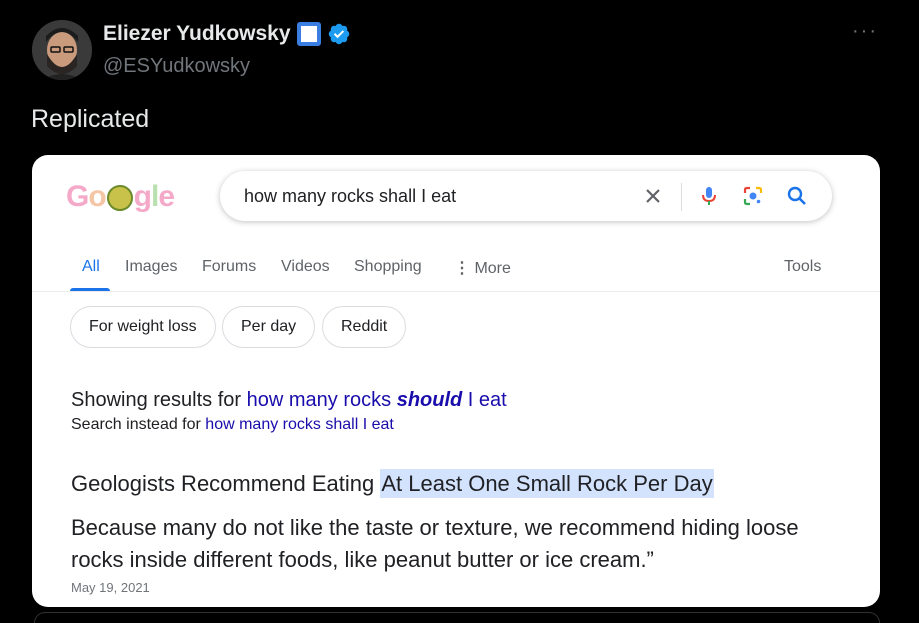  What do you see at coordinates (388, 267) in the screenshot?
I see `tab-shopping: Shopping` at bounding box center [388, 267].